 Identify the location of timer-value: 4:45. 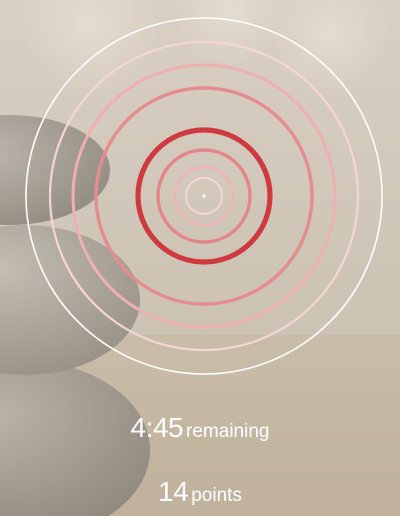
(157, 427).